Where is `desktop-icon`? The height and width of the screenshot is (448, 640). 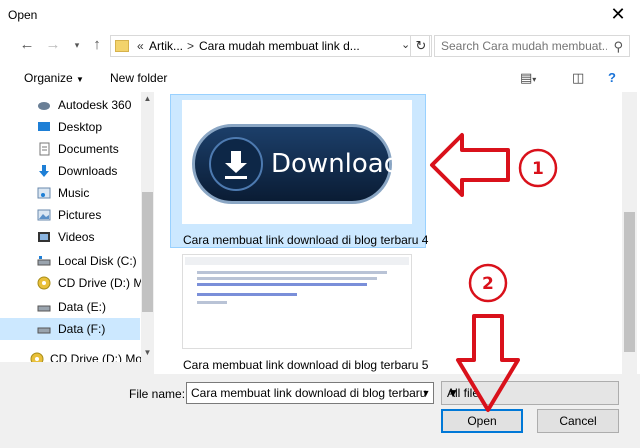 desktop-icon is located at coordinates (44, 126).